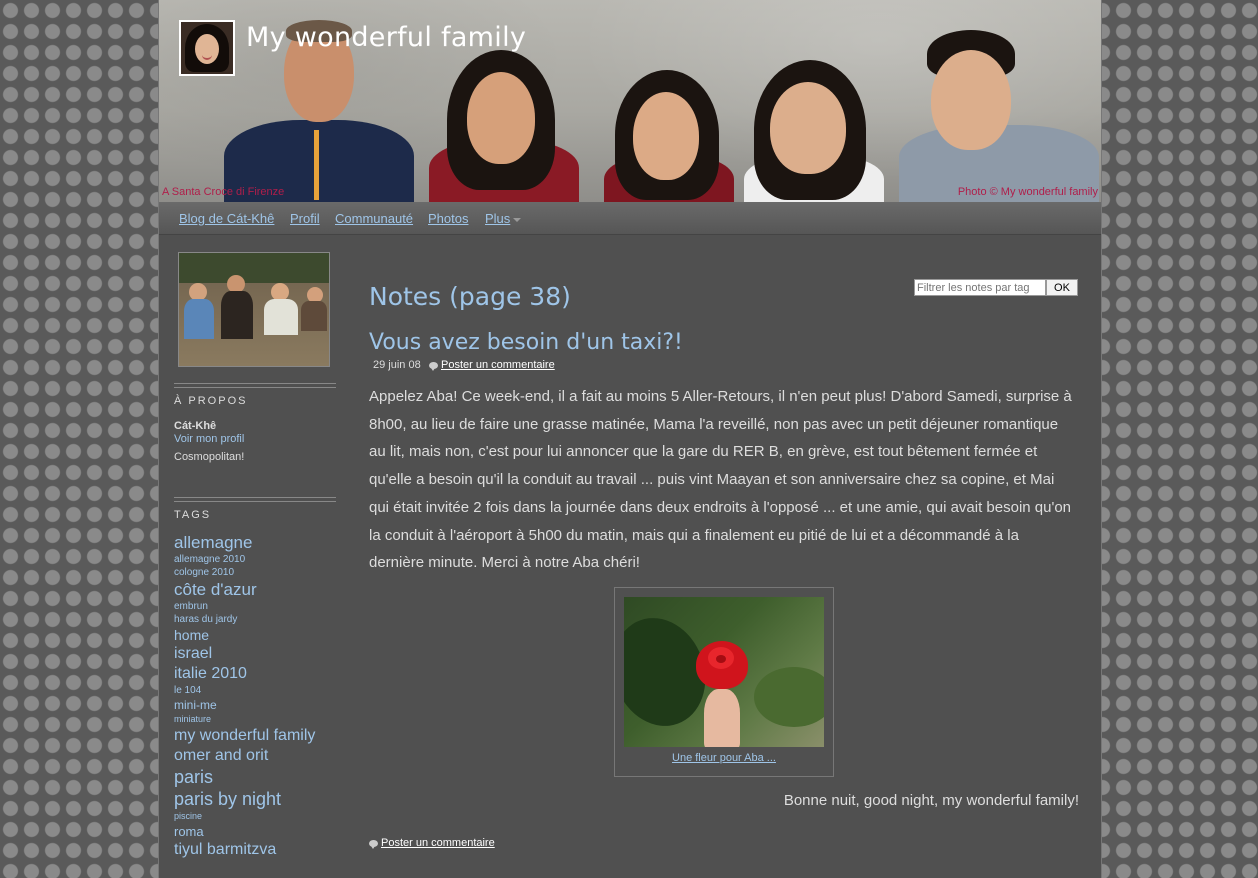 This screenshot has width=1258, height=878. I want to click on banner-caption-left: A Santa Croce di Firenze, so click(223, 192).